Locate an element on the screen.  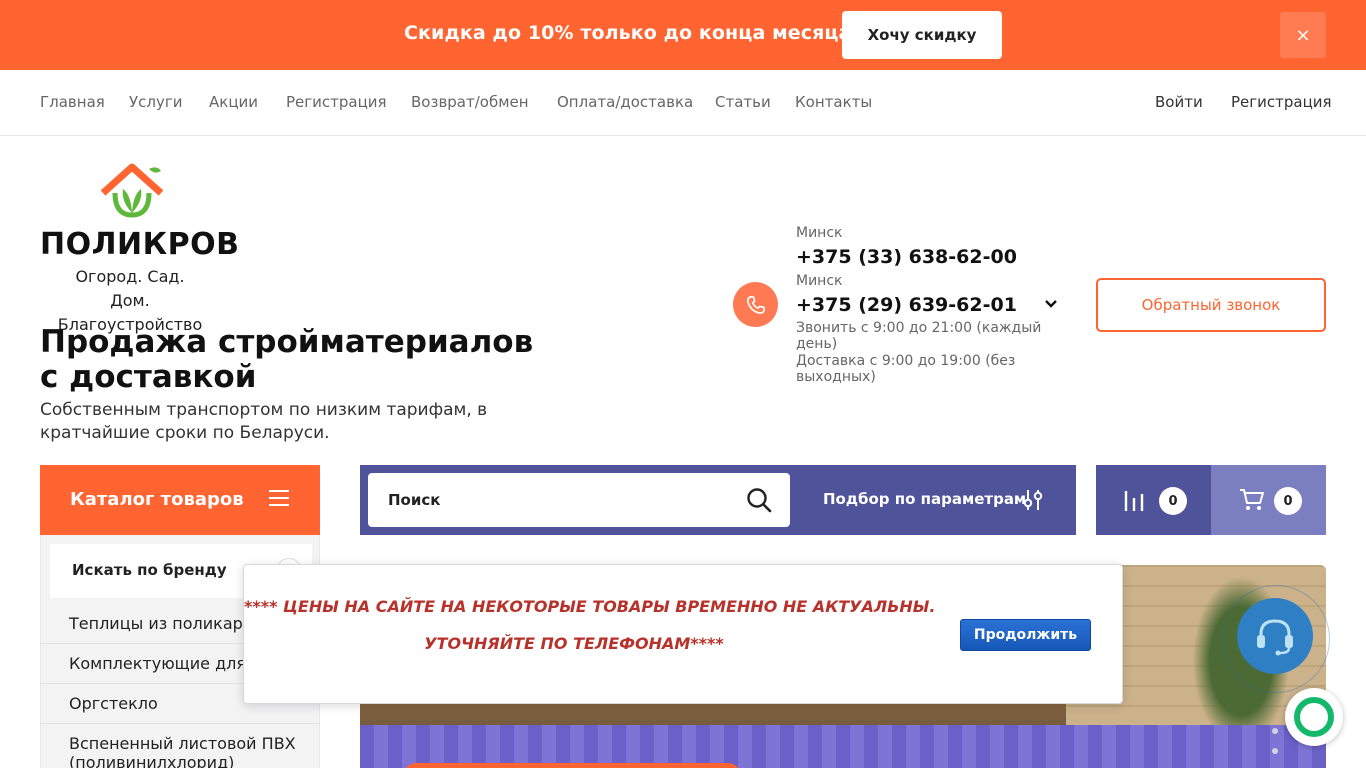
nav-item-registration: Регистрация is located at coordinates (336, 102).